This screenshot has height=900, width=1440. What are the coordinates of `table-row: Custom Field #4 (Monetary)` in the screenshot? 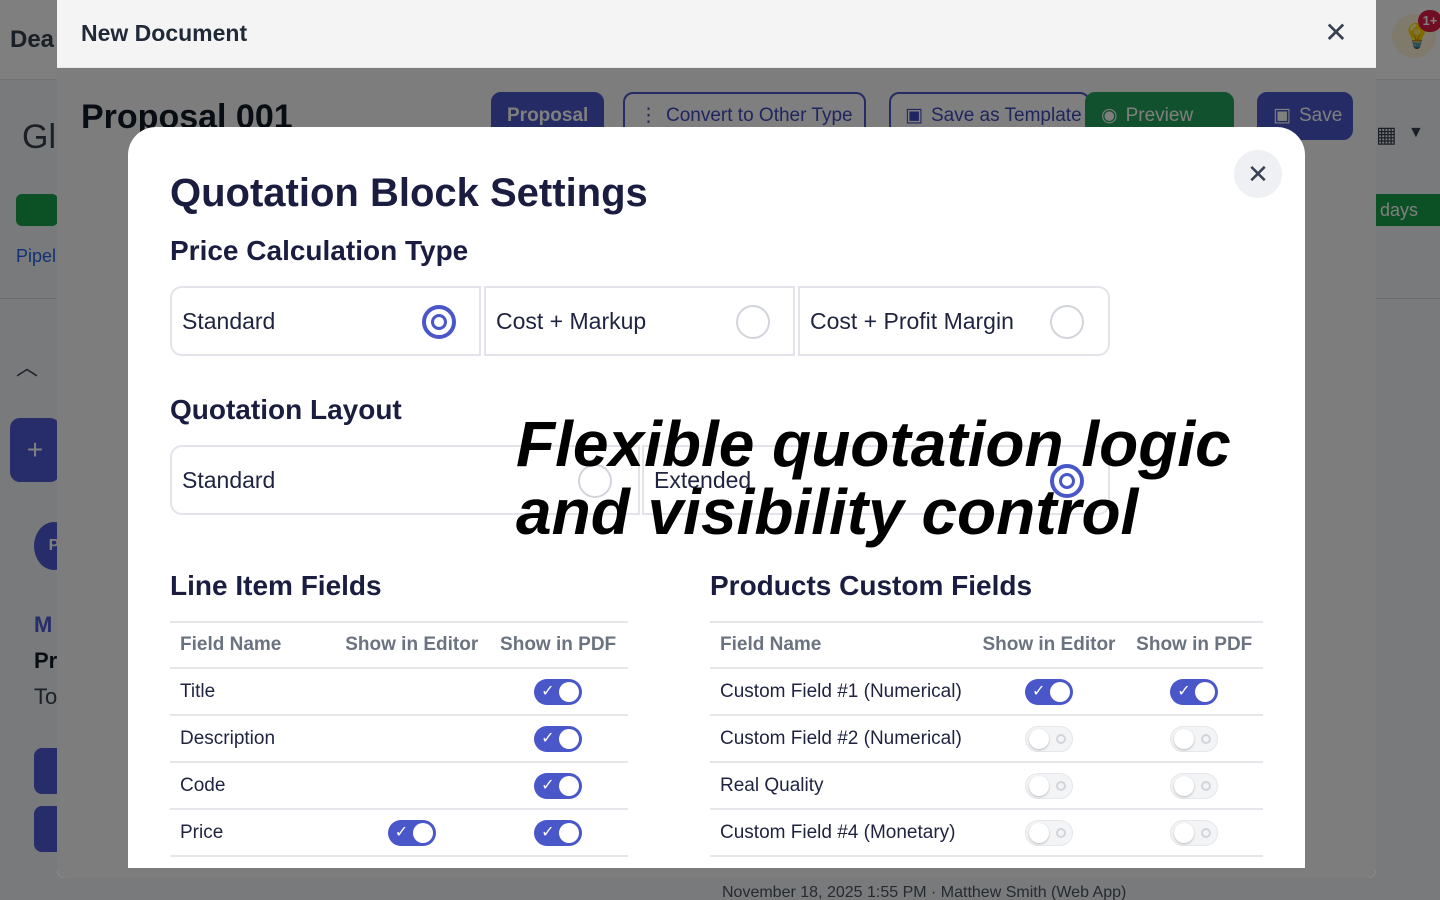 It's located at (986, 833).